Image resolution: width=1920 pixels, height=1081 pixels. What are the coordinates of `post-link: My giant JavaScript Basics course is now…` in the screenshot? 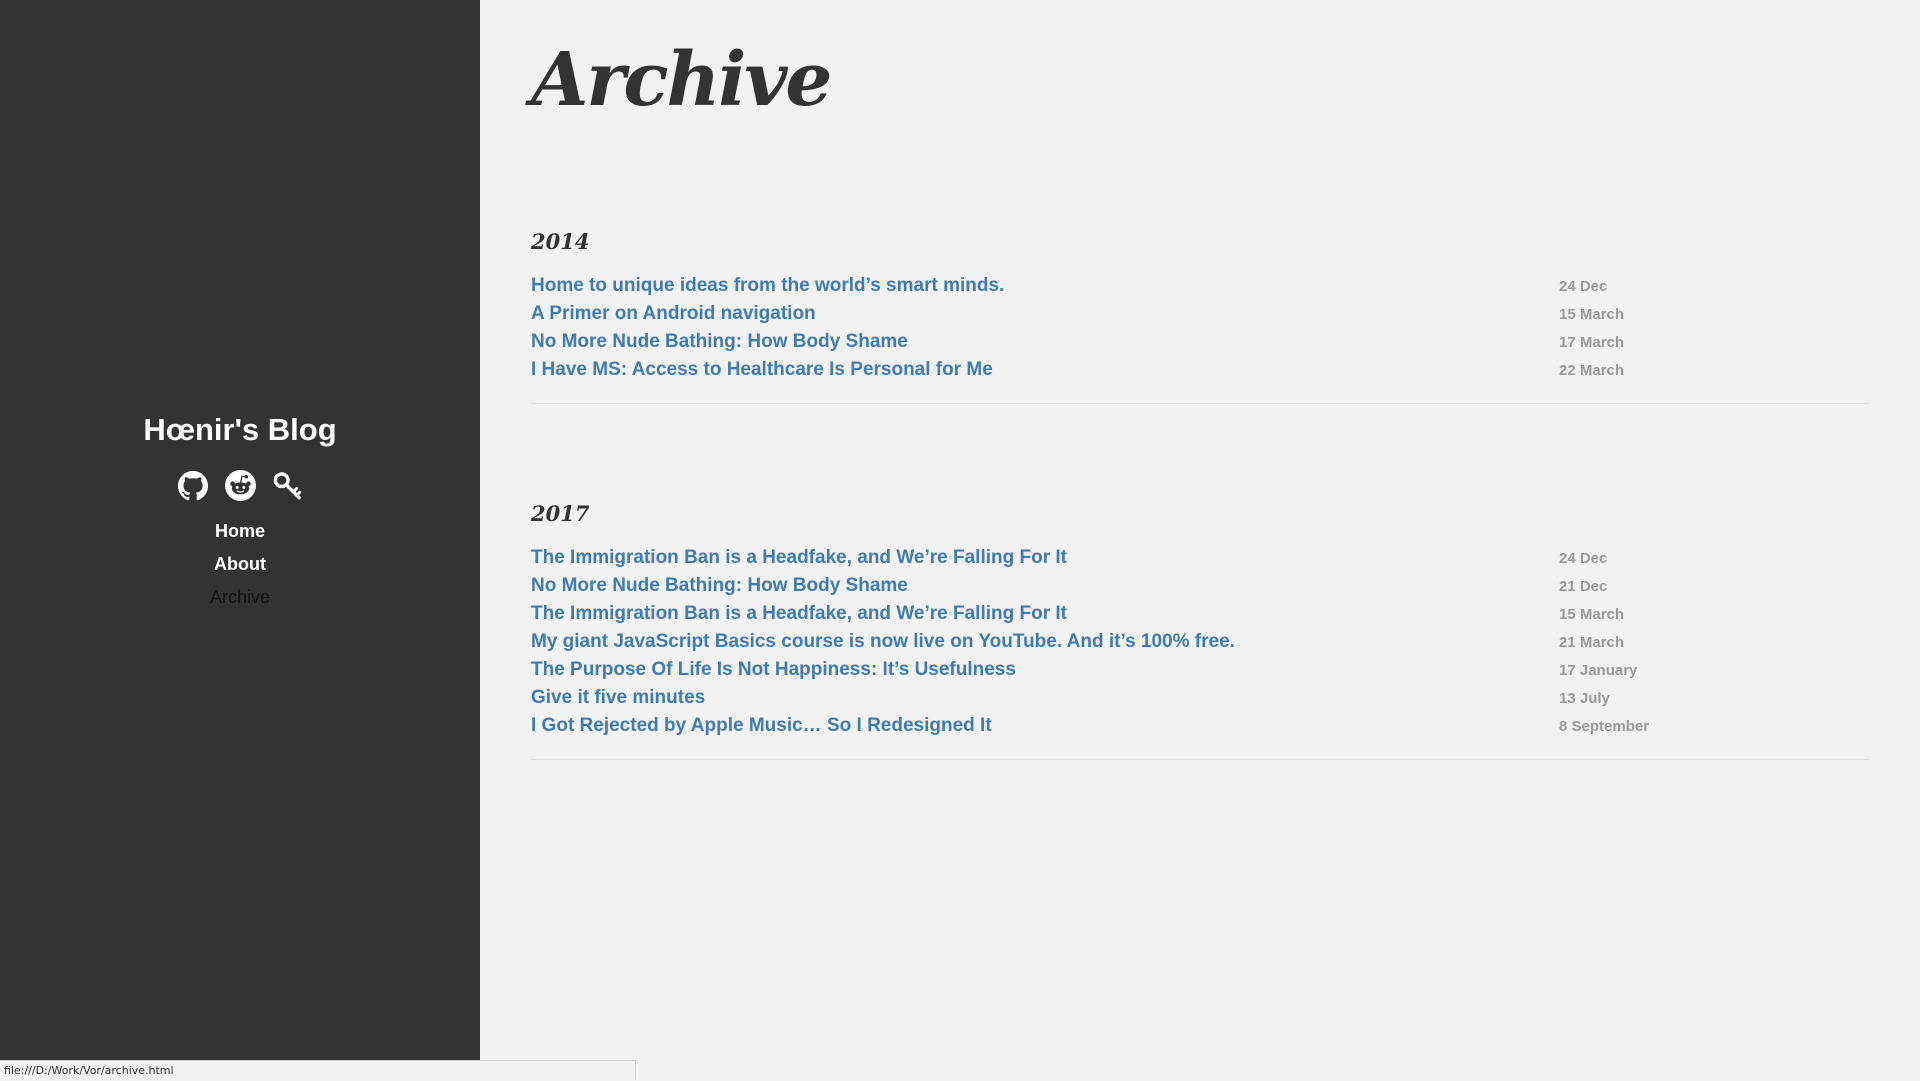 It's located at (883, 642).